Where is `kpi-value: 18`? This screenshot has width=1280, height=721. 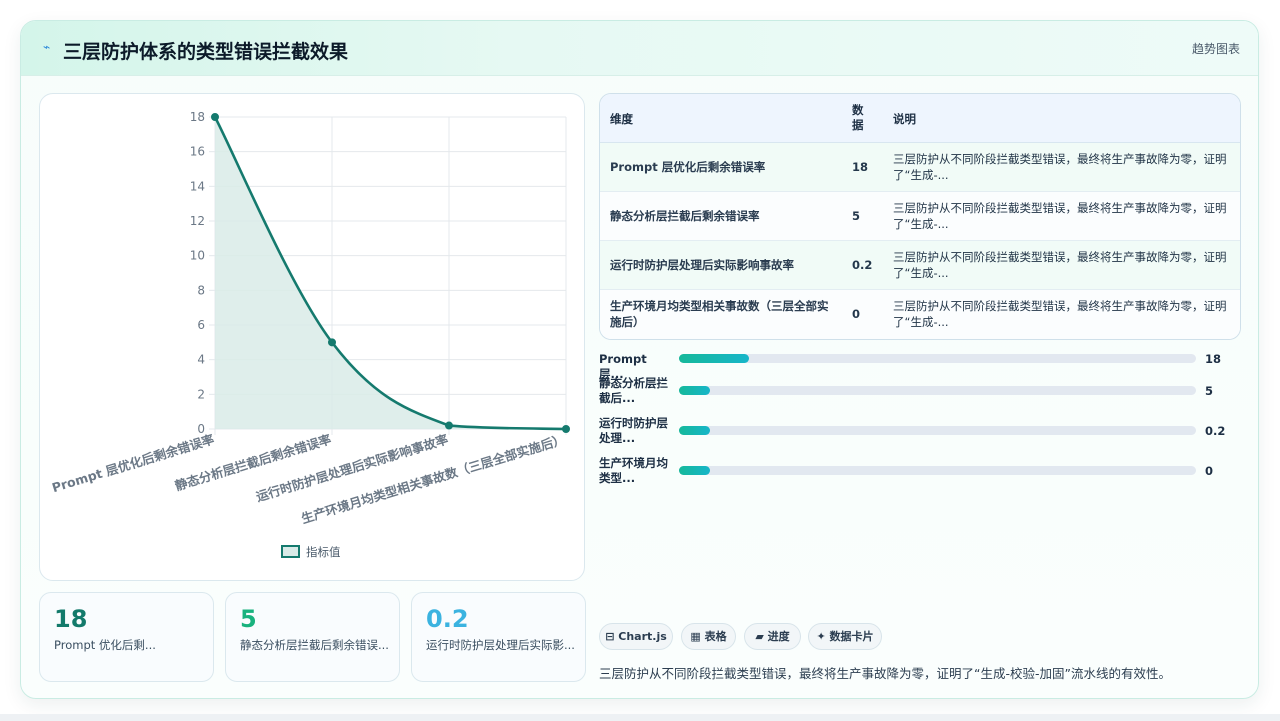
kpi-value: 18 is located at coordinates (71, 619).